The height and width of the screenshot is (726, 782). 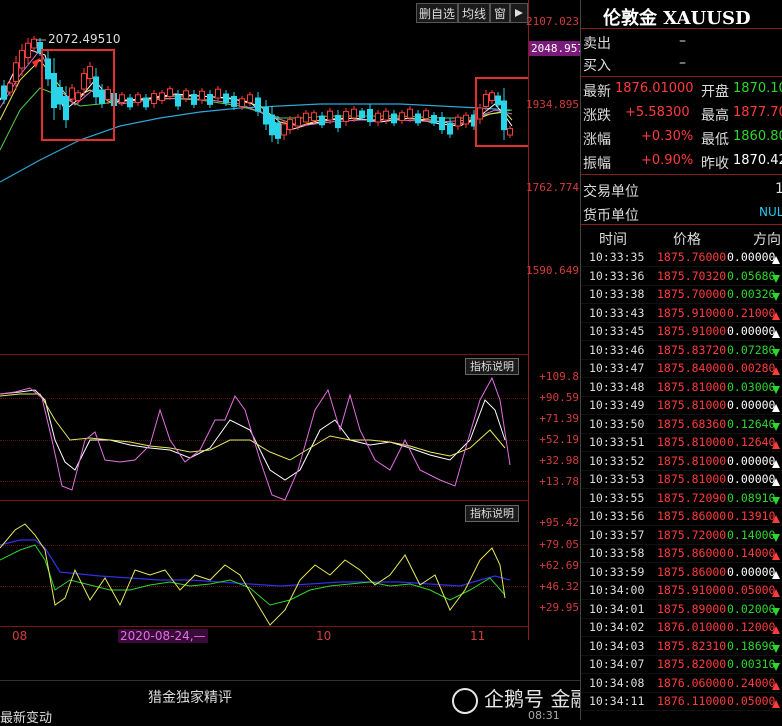 I want to click on tick-row: 10:33:48 1875.81000 0.03000, so click(x=681, y=387).